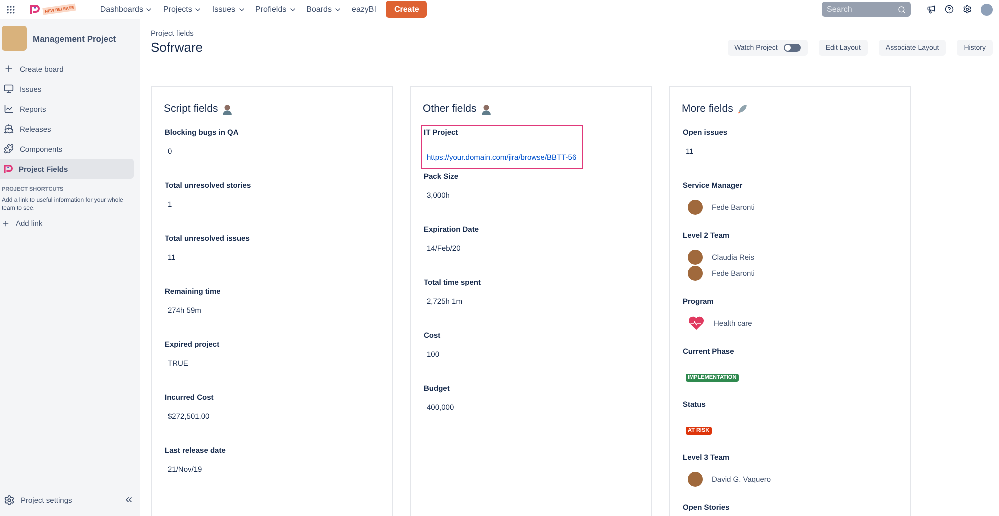 Image resolution: width=999 pixels, height=516 pixels. I want to click on card-title: Other fields, so click(450, 109).